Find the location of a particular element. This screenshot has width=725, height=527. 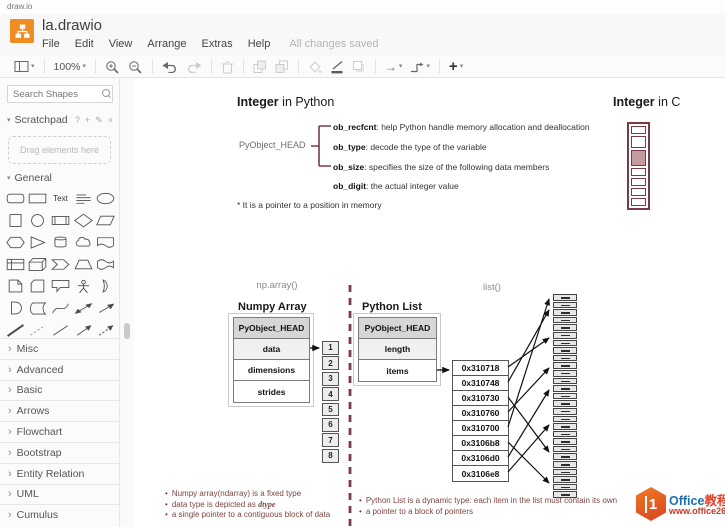

shape-square is located at coordinates (15, 220).